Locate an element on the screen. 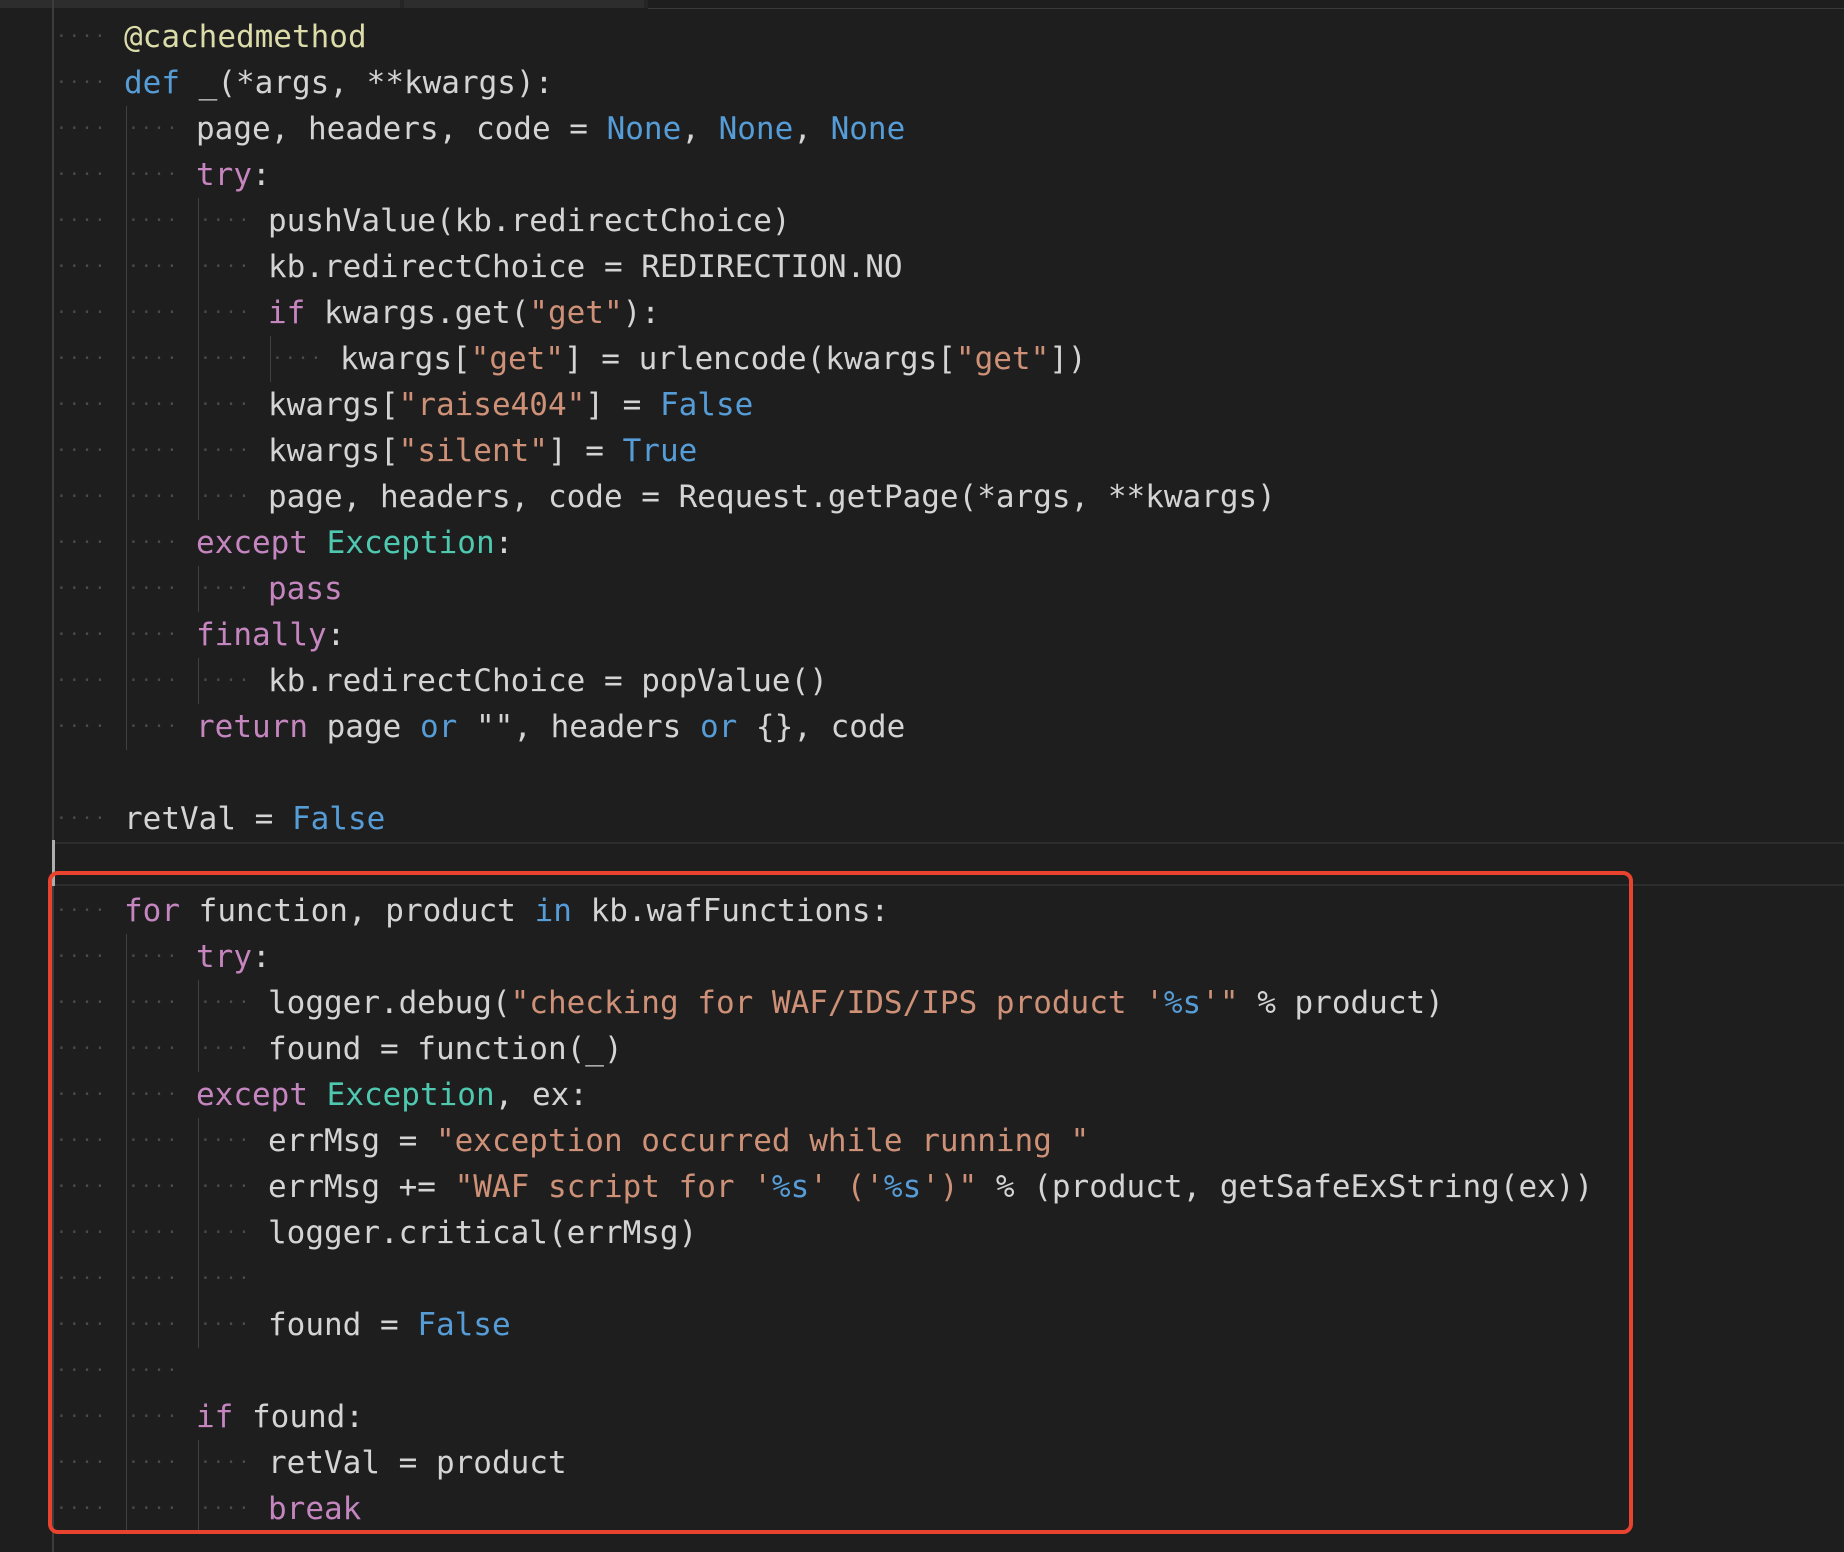 This screenshot has height=1552, width=1844. code-line: ···· ···· finally: is located at coordinates (922, 635).